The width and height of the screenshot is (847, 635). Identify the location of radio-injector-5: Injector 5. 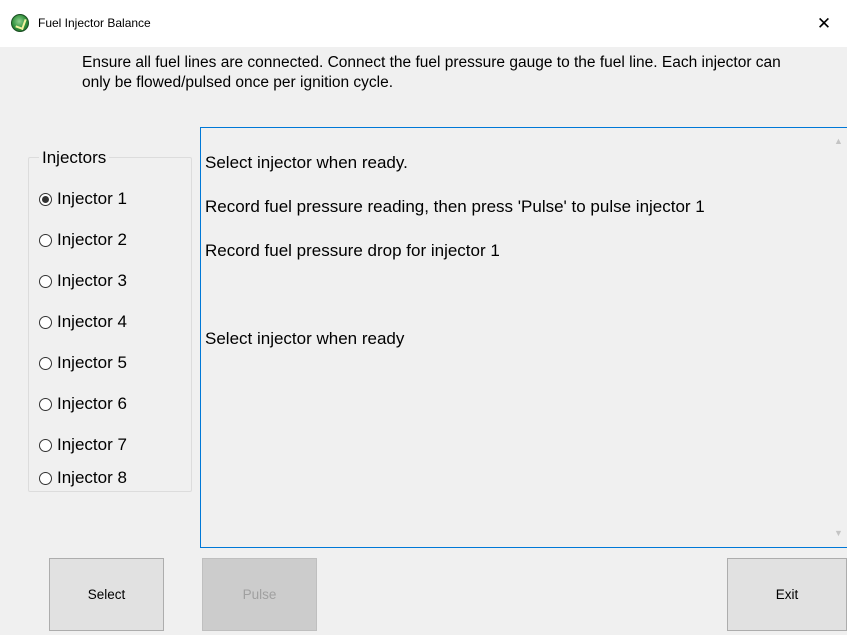
(83, 363).